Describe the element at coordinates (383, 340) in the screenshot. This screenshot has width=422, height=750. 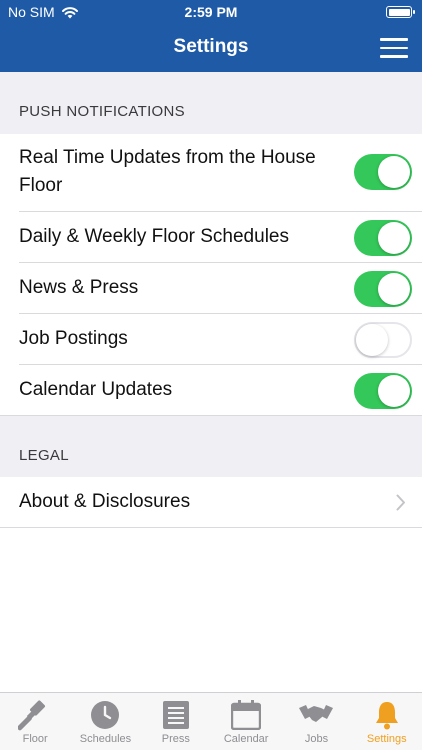
I see `toggle-job-postings` at that location.